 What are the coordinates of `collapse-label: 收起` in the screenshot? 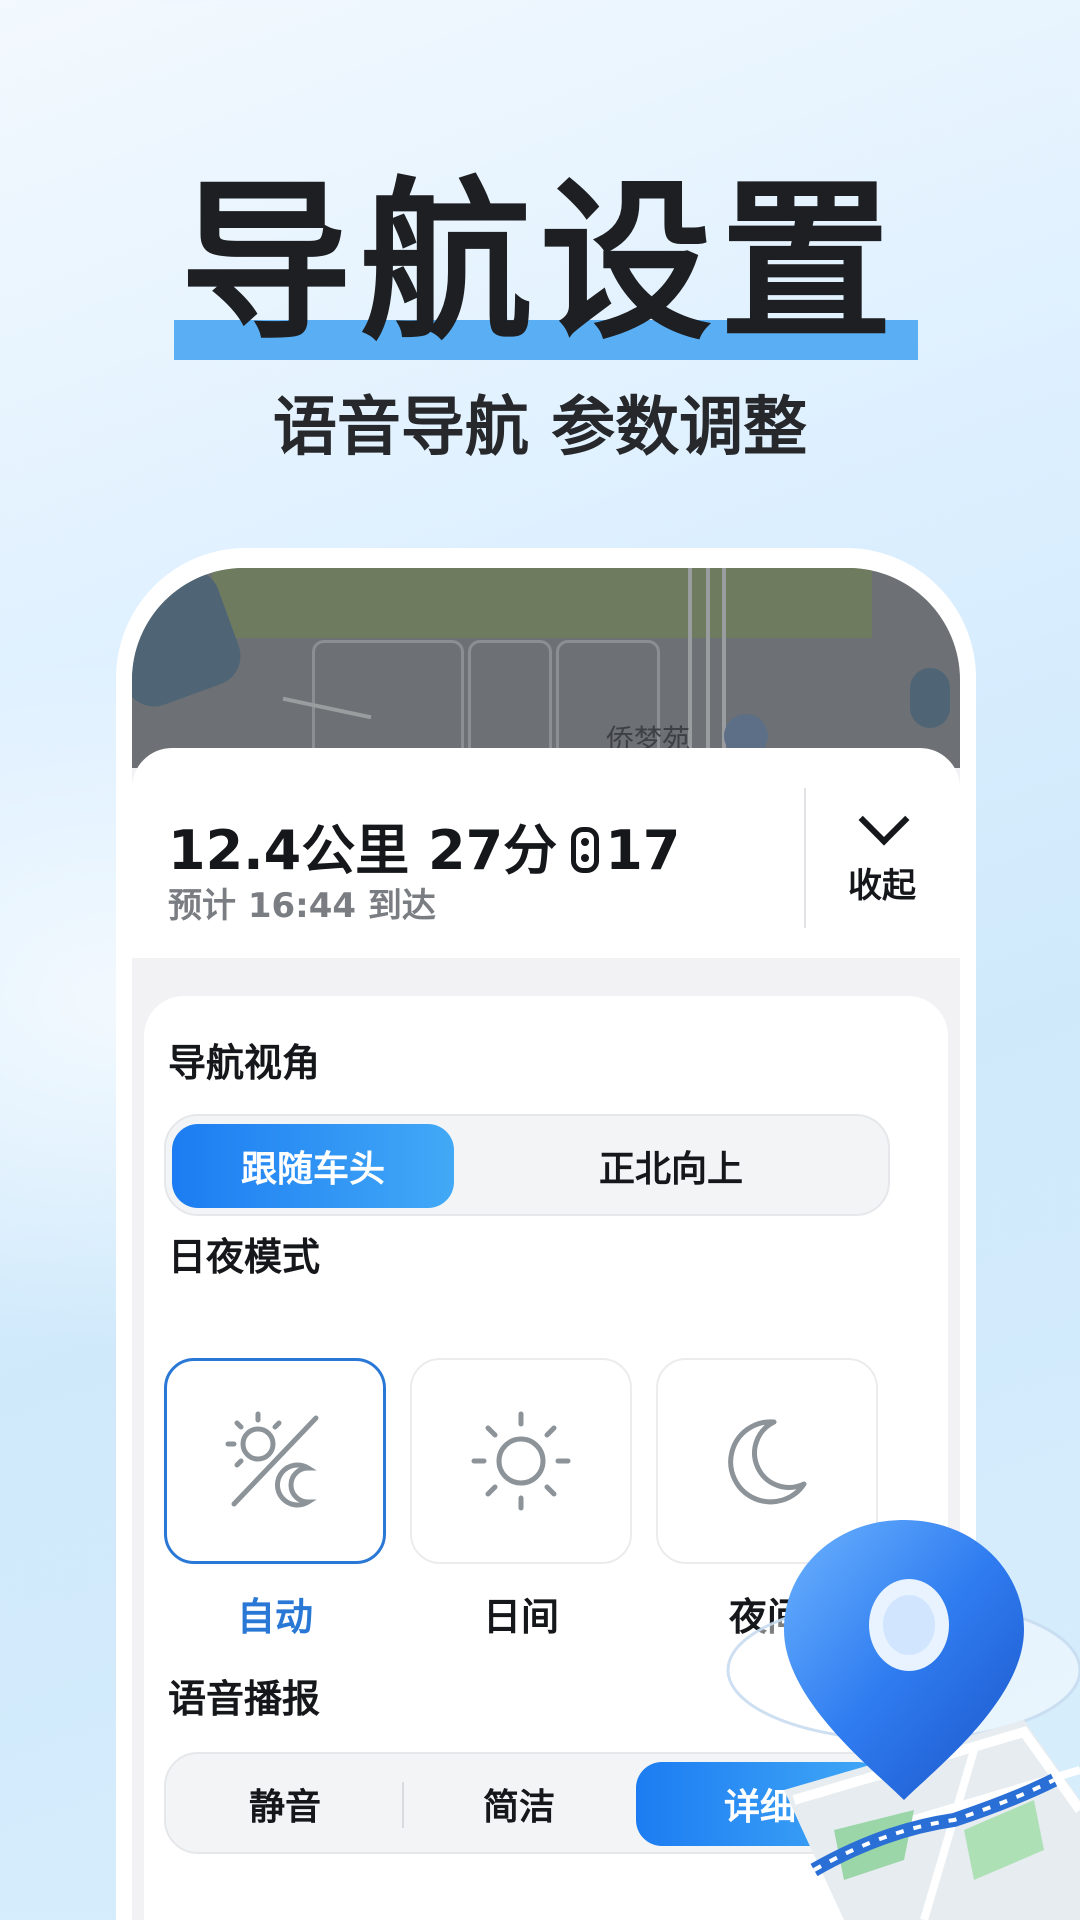 It's located at (882, 886).